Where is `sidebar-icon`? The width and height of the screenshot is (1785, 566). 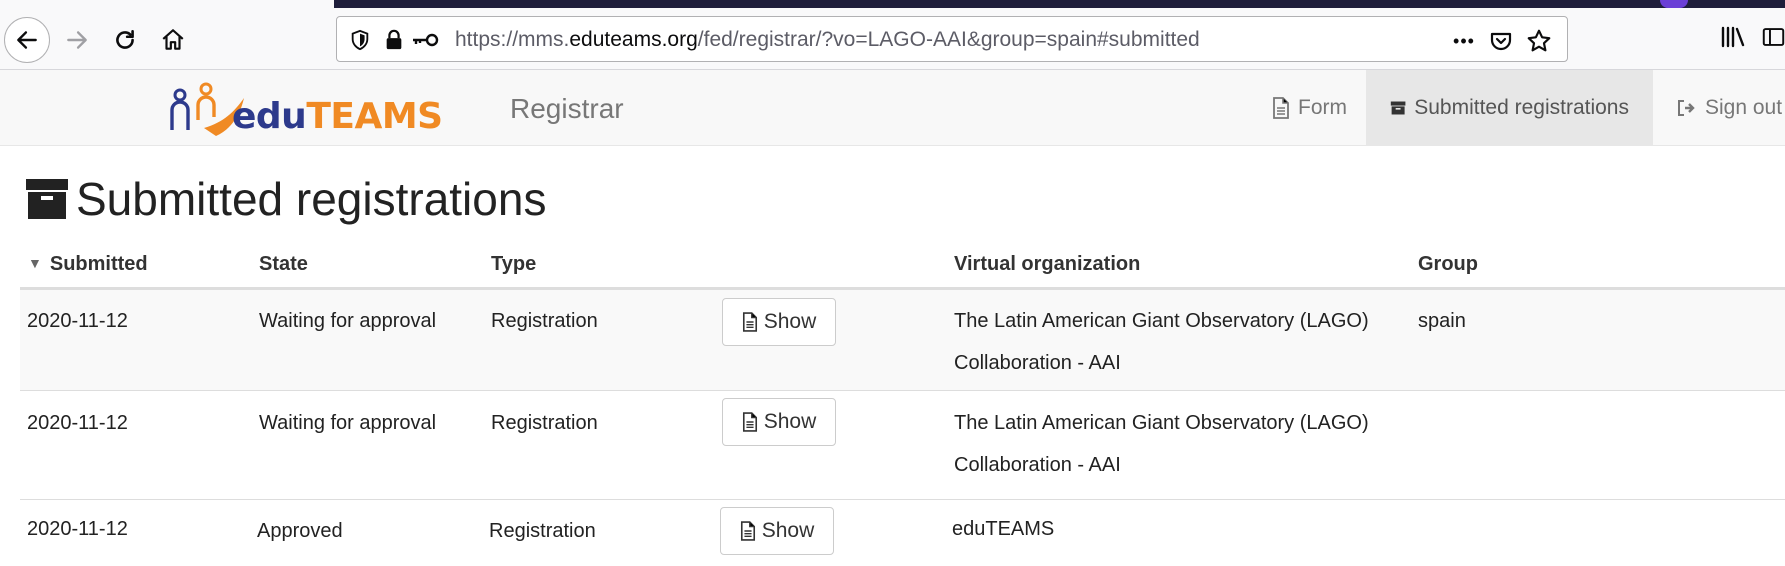 sidebar-icon is located at coordinates (1773, 37).